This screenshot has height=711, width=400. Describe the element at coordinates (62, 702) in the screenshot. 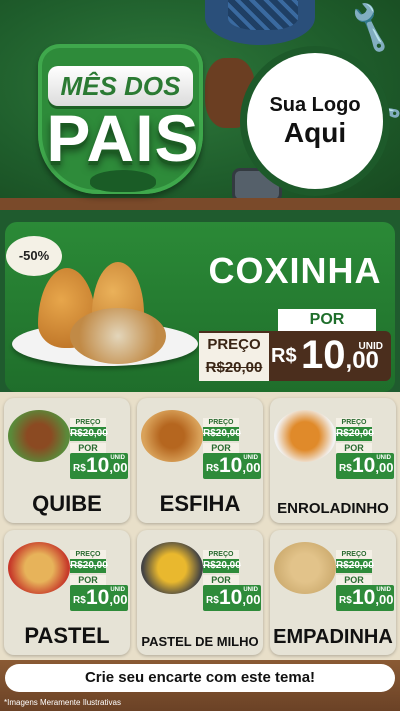

I see `disclaimer-text: *Imagens Meramente Ilustrativas` at that location.